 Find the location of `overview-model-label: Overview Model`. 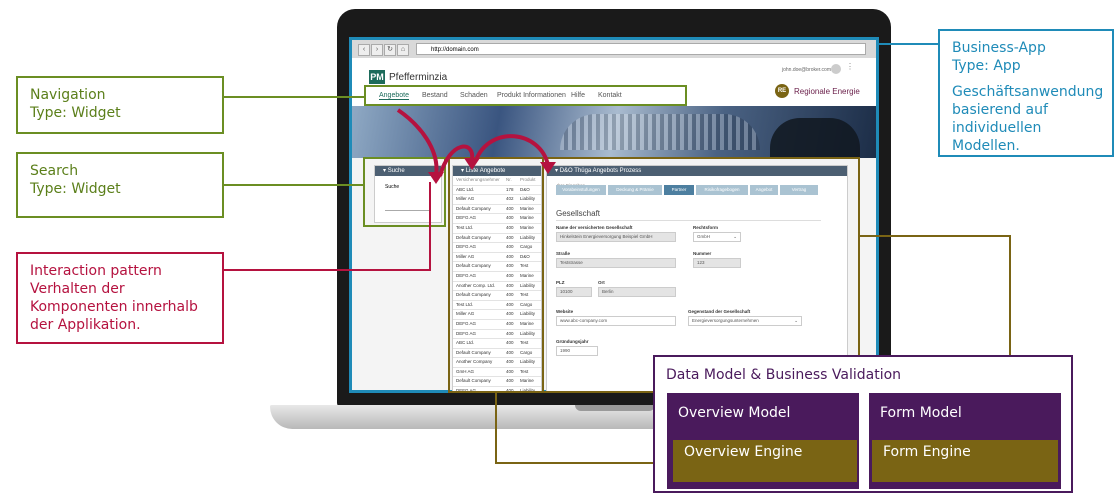

overview-model-label: Overview Model is located at coordinates (734, 413).